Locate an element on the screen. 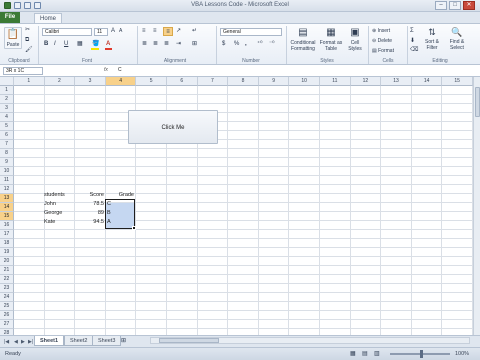 This screenshot has width=480, height=360. maximize-button: □ is located at coordinates (455, 5).